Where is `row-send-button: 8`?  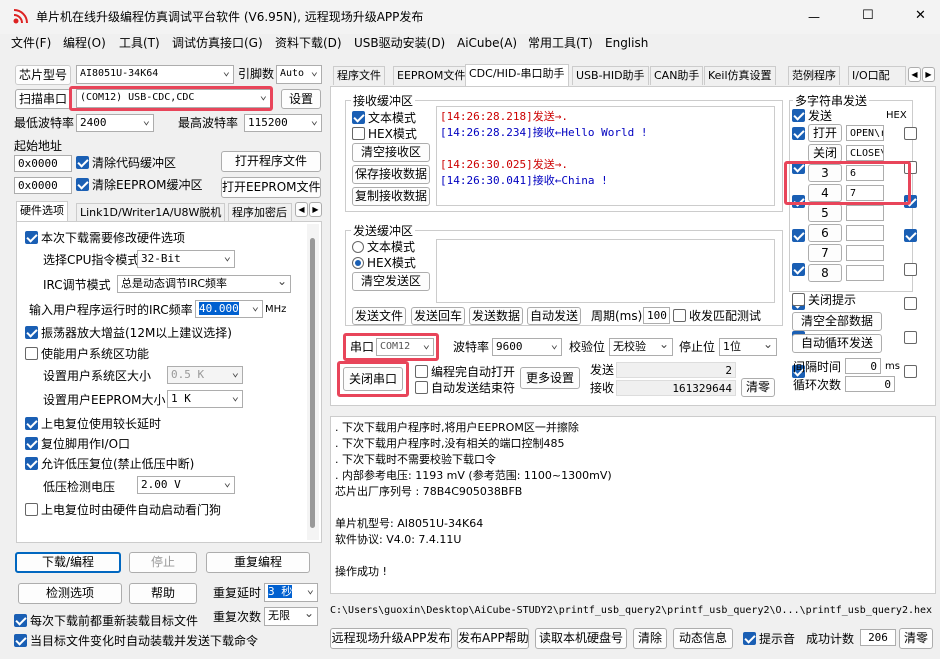
row-send-button: 8 is located at coordinates (825, 273).